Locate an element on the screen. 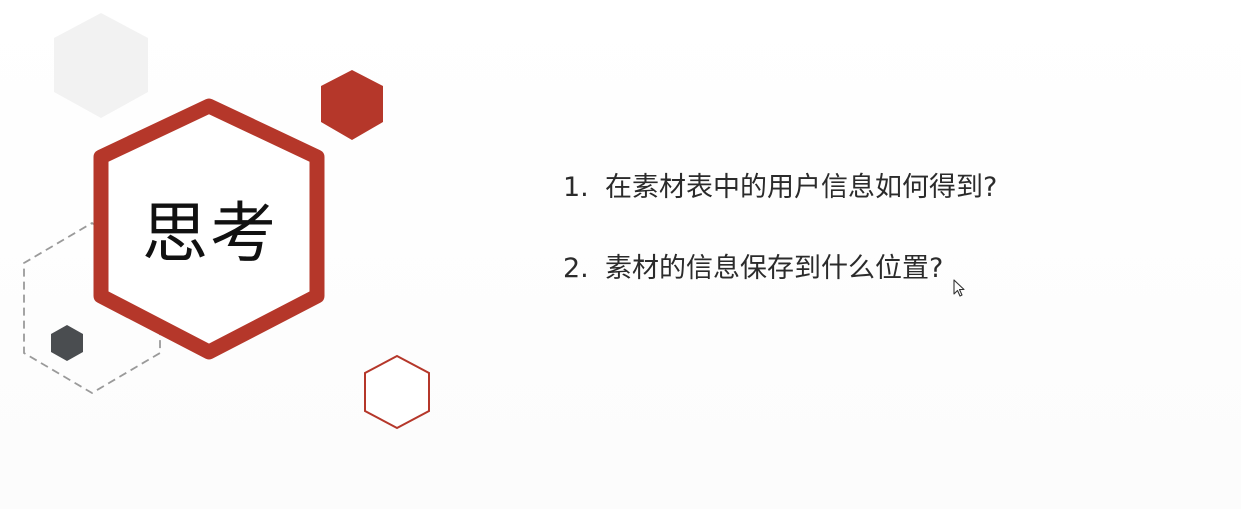 The image size is (1241, 509). question-list: 1. 在素材表中的用户信息如何得到? 2. 素材的信息保存到什么位置? is located at coordinates (780, 249).